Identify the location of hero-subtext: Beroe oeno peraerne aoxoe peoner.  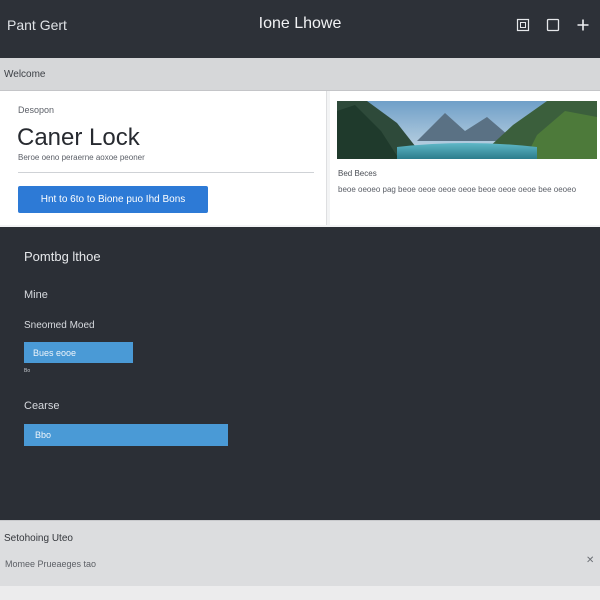
(81, 157).